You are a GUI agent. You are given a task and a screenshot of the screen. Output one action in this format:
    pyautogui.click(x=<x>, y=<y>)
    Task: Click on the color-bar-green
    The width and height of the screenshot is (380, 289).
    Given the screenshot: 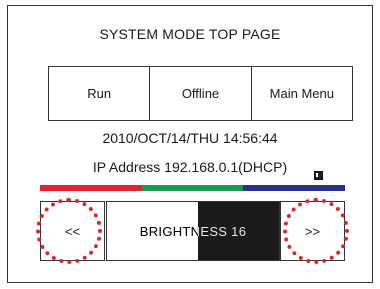 What is the action you would take?
    pyautogui.click(x=192, y=188)
    